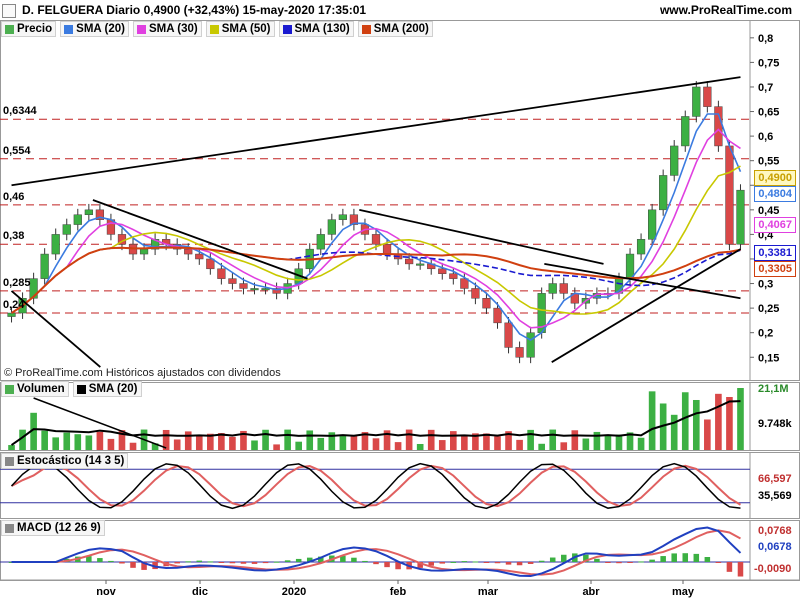  What do you see at coordinates (14, 196) in the screenshot?
I see `level-label: 0,46` at bounding box center [14, 196].